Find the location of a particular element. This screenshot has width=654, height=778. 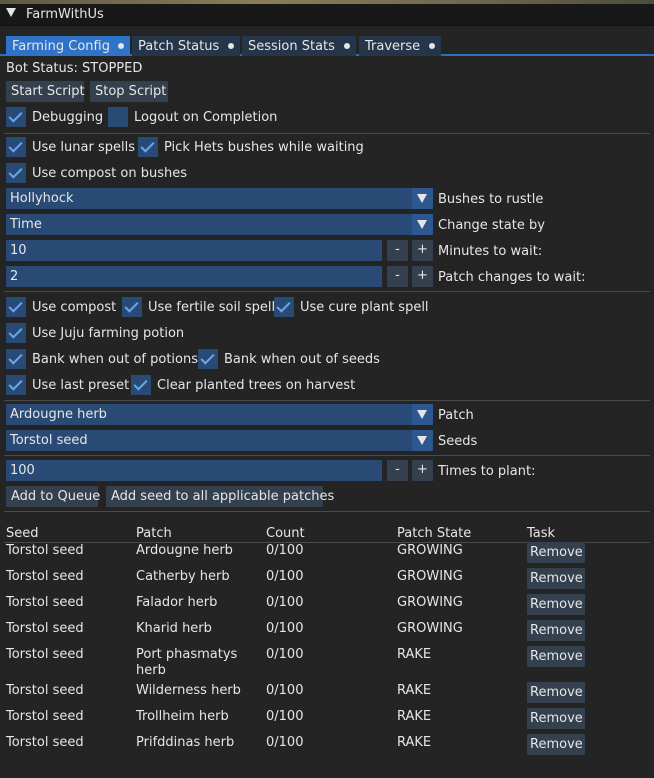

last-preset-checkbox is located at coordinates (16, 385).